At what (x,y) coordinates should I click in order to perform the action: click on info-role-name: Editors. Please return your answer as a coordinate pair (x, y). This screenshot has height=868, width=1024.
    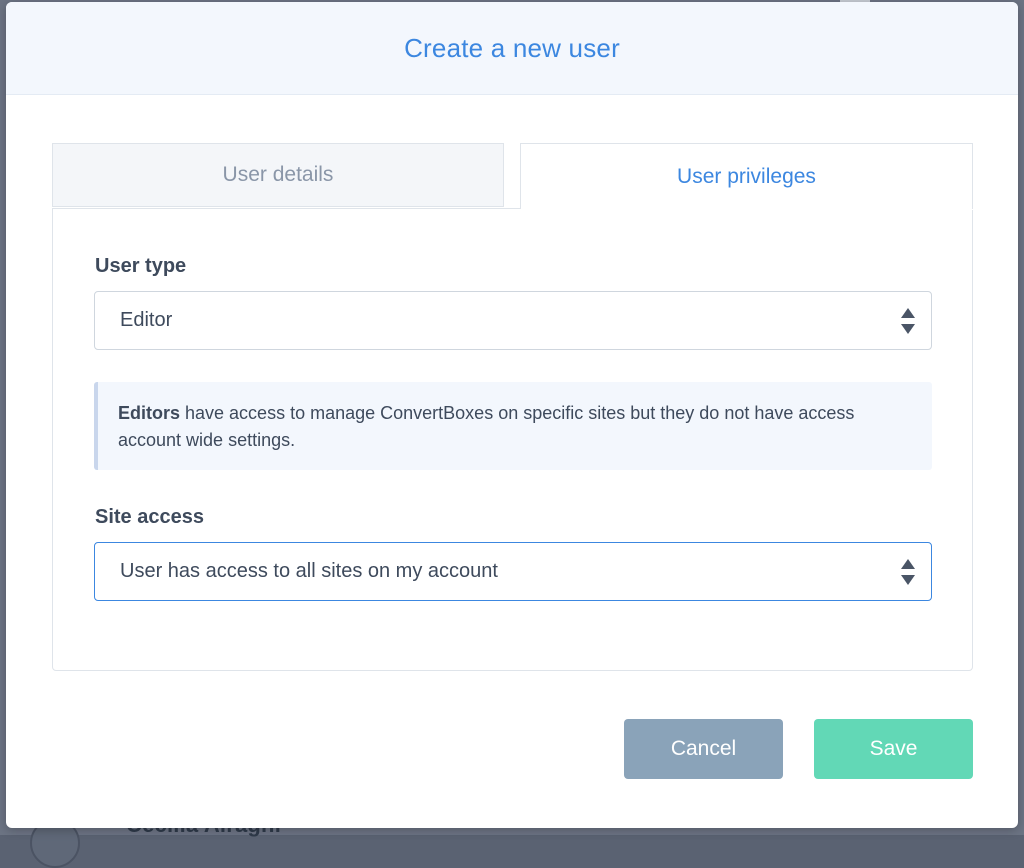
    Looking at the image, I should click on (149, 413).